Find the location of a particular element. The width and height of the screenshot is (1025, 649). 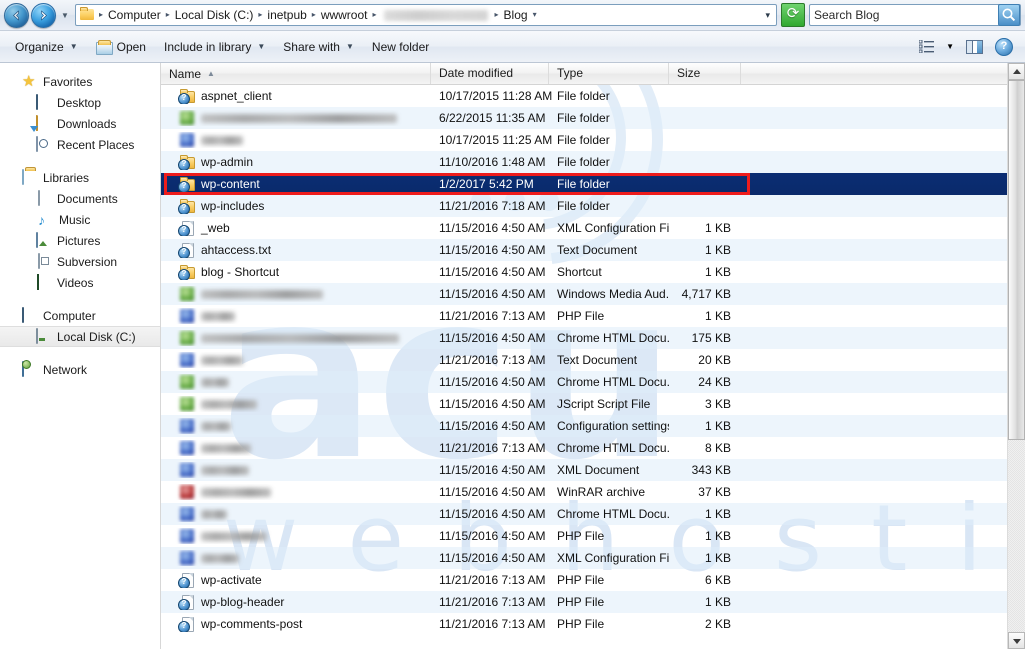

breadcrumb-item-computer: Computer is located at coordinates (134, 15).